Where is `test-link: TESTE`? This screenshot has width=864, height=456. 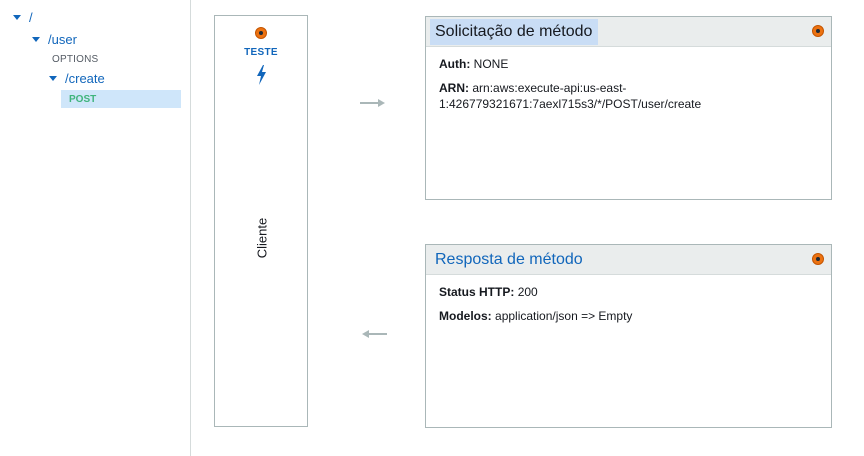
test-link: TESTE is located at coordinates (261, 52).